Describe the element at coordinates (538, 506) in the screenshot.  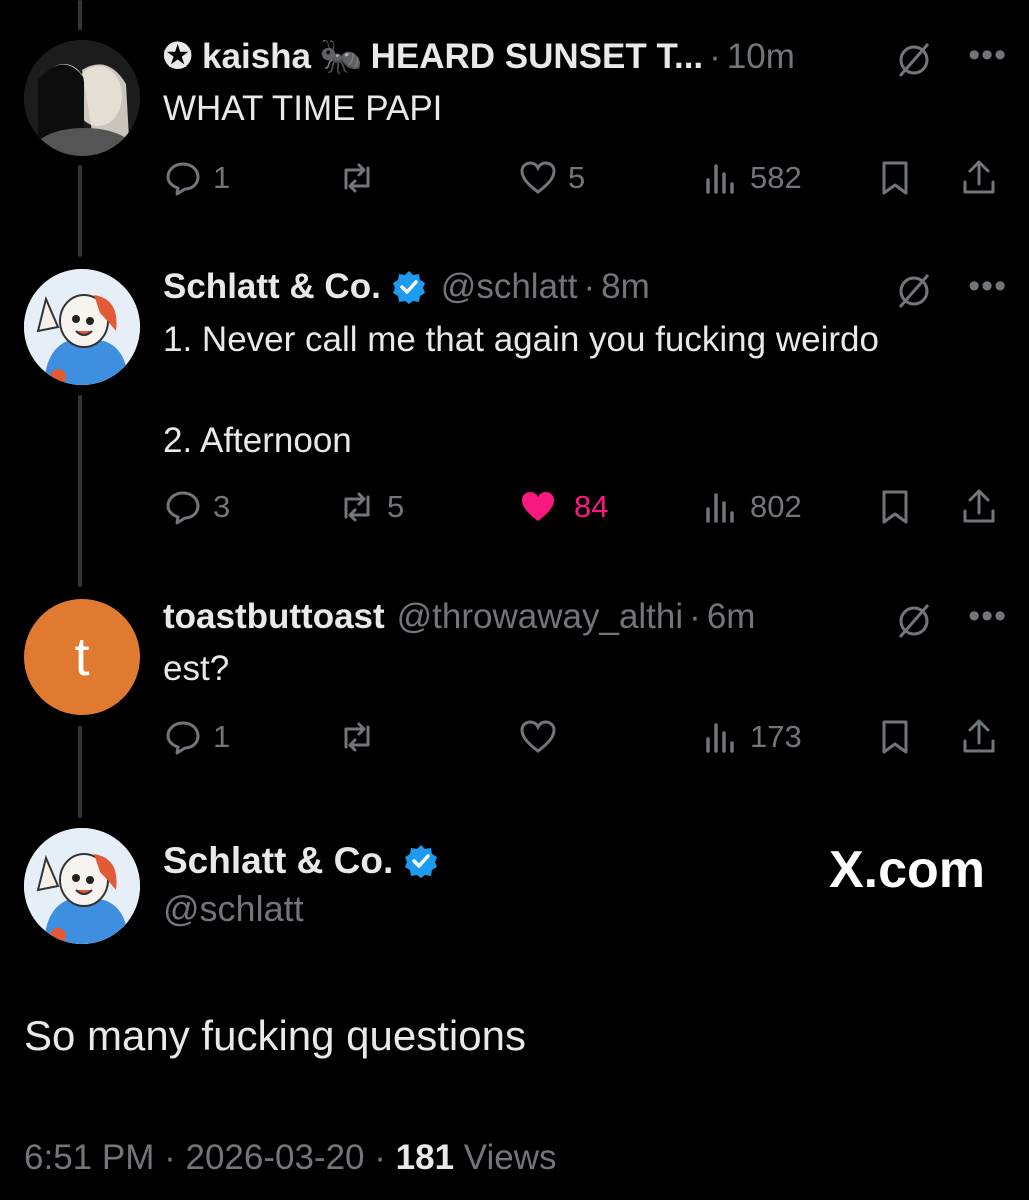
I see `heart-filled-icon` at that location.